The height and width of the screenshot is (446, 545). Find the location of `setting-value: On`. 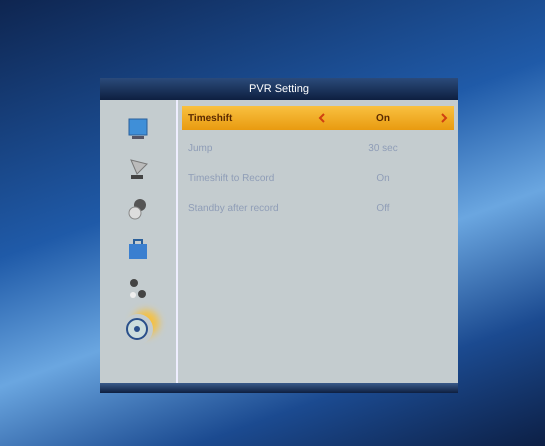

setting-value: On is located at coordinates (383, 118).